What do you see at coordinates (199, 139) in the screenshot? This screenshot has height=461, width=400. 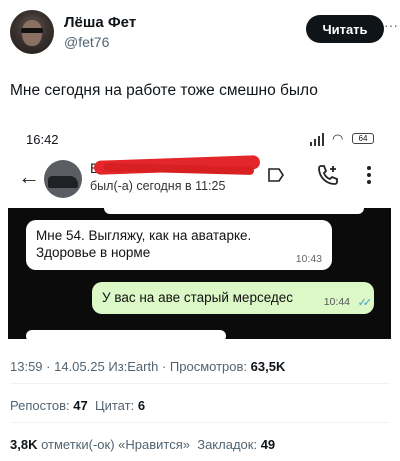 I see `phone-status-bar: 16:42 ◠ 64` at bounding box center [199, 139].